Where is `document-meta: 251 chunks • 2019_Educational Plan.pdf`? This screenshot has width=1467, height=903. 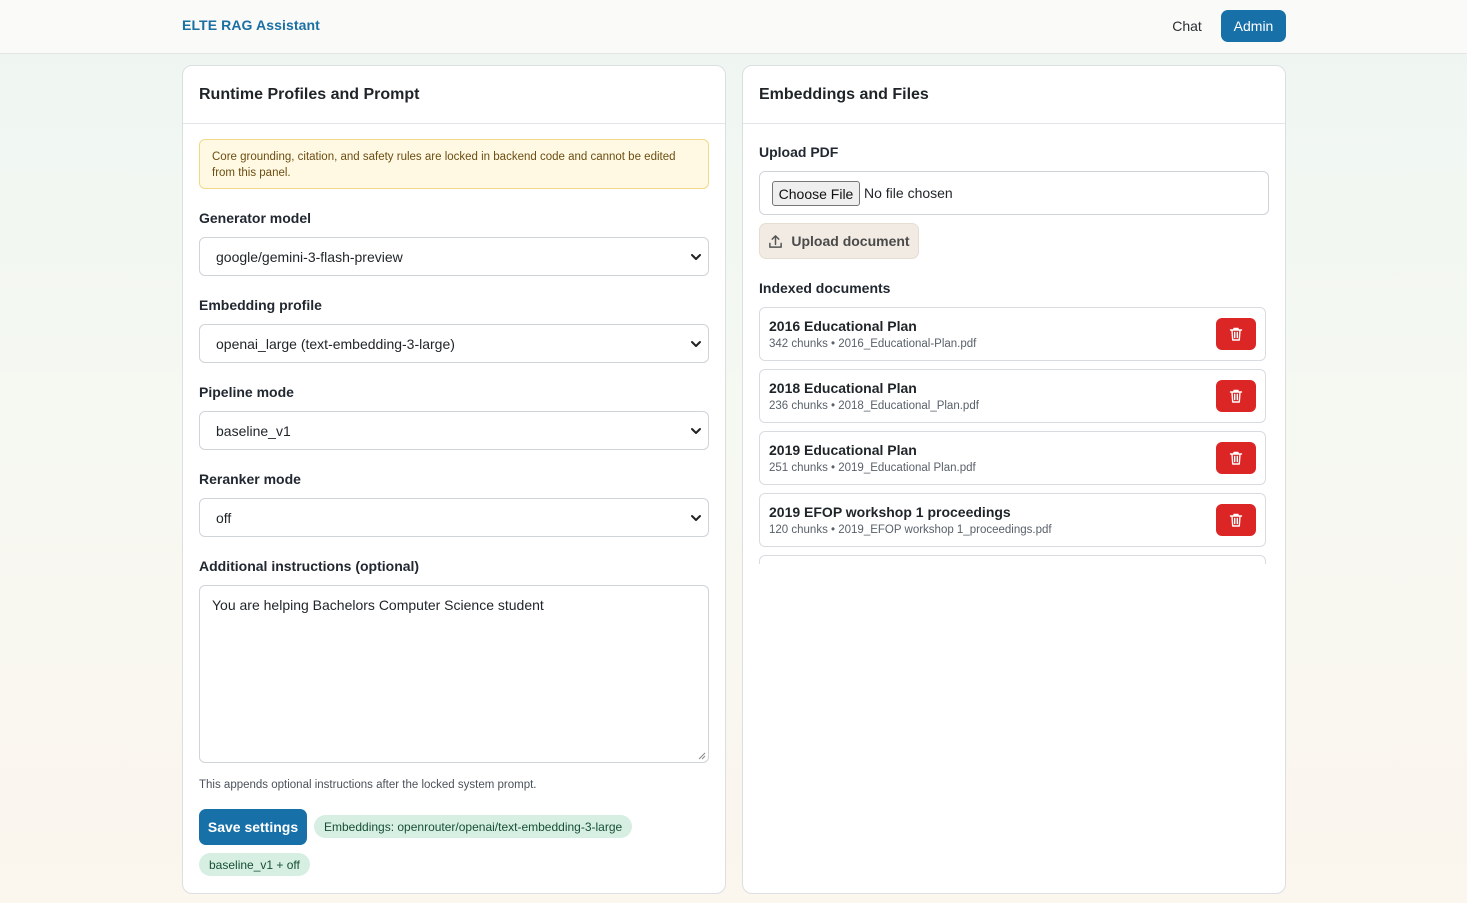 document-meta: 251 chunks • 2019_Educational Plan.pdf is located at coordinates (872, 468).